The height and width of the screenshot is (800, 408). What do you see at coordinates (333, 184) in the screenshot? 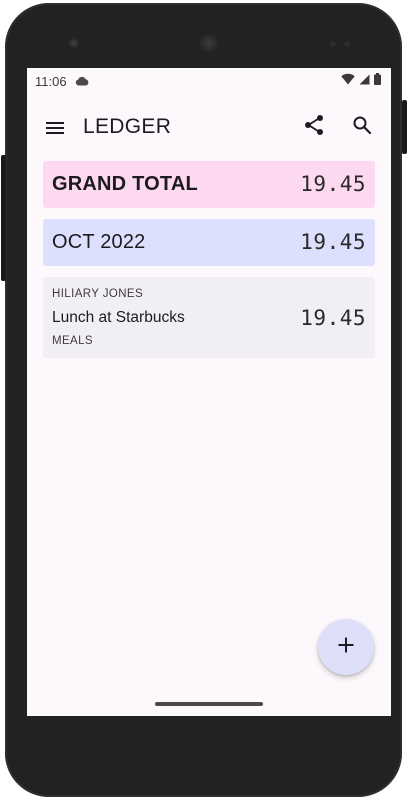
I see `grand-total-amount: 19.45` at bounding box center [333, 184].